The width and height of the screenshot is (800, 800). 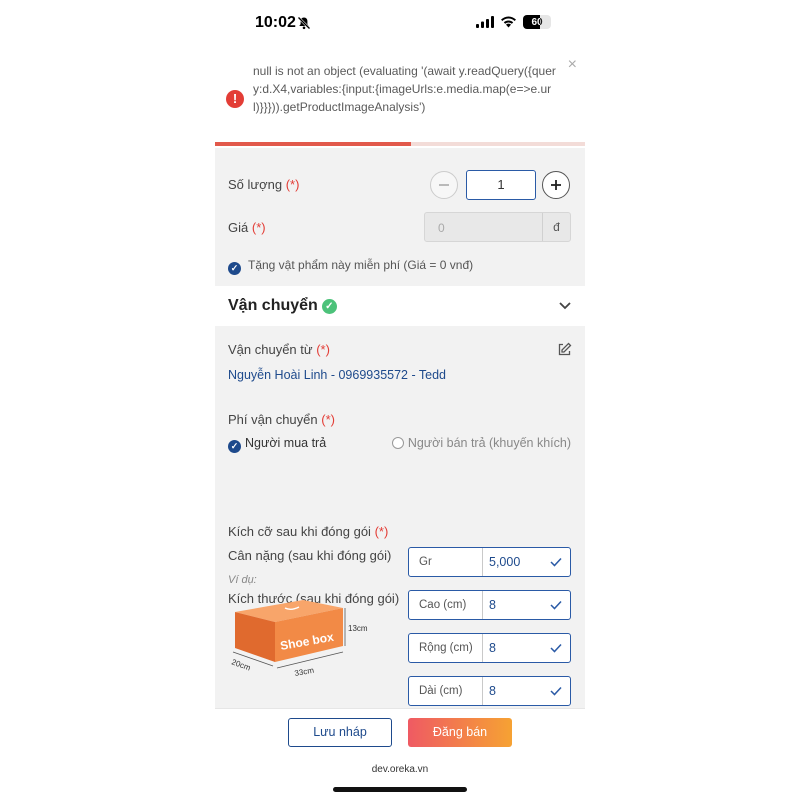 What do you see at coordinates (508, 22) in the screenshot?
I see `wifi-icon` at bounding box center [508, 22].